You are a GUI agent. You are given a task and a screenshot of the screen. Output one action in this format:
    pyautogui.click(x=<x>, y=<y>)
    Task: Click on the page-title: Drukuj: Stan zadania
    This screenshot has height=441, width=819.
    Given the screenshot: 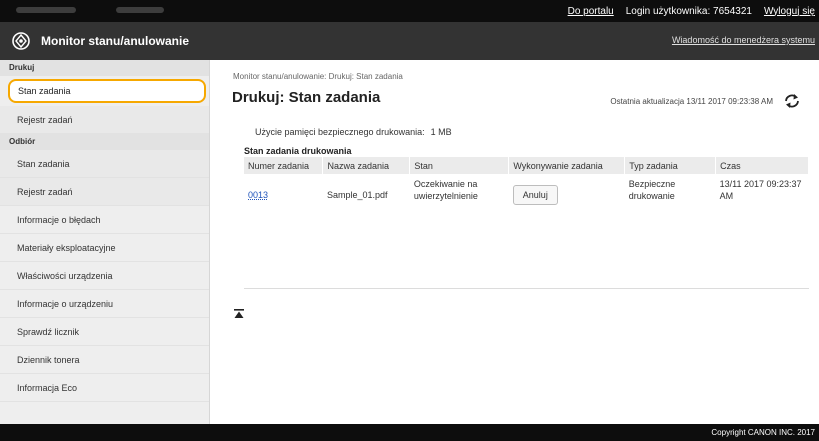 What is the action you would take?
    pyautogui.click(x=306, y=97)
    